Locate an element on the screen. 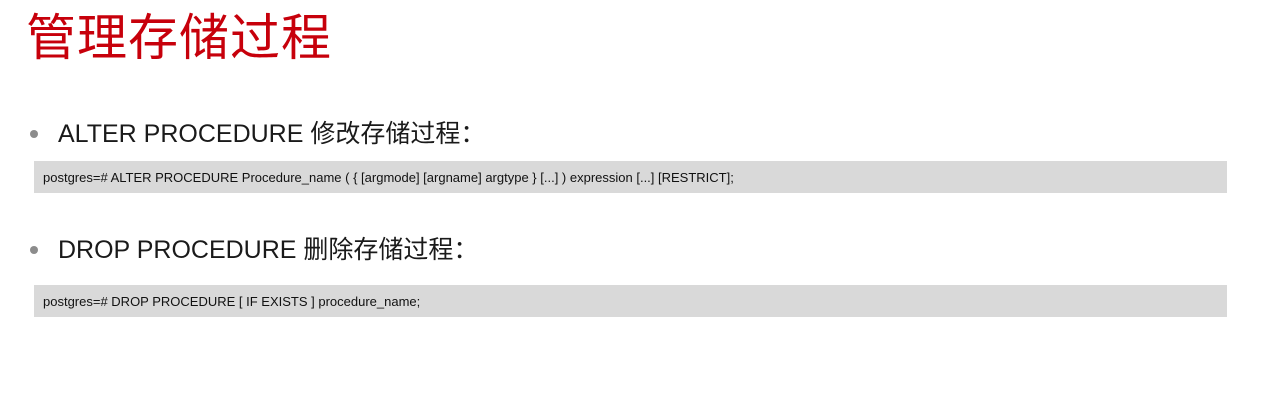 Image resolution: width=1264 pixels, height=403 pixels. bullet-alter-procedure: ALTER PROCEDURE 修改存储过程： is located at coordinates (257, 134).